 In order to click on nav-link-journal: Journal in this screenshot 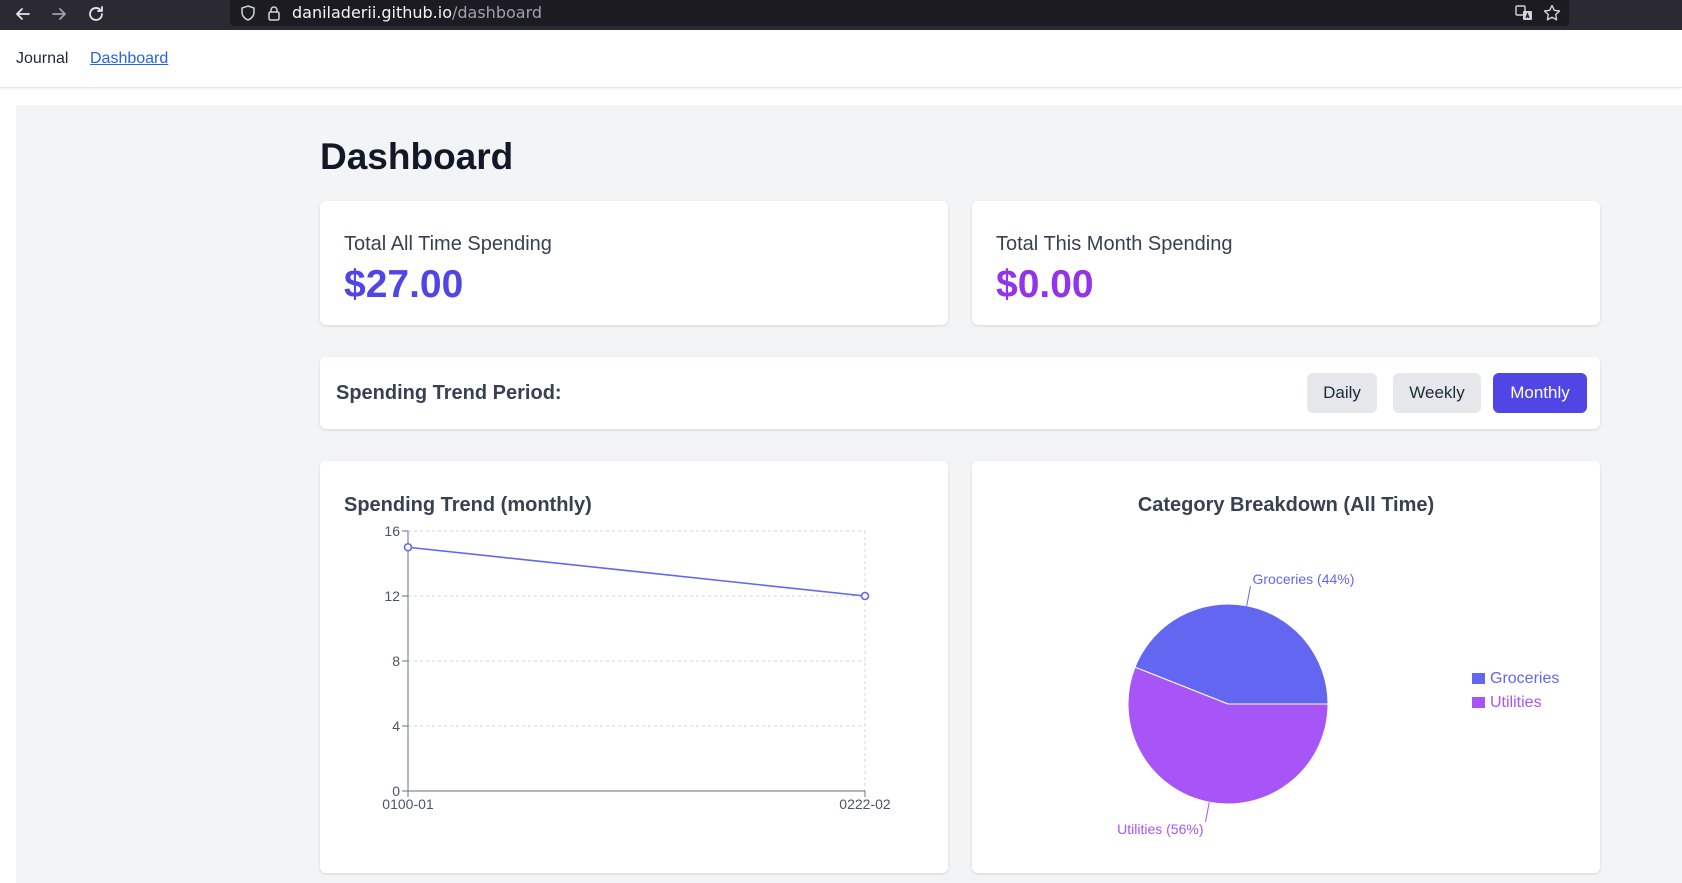, I will do `click(42, 59)`.